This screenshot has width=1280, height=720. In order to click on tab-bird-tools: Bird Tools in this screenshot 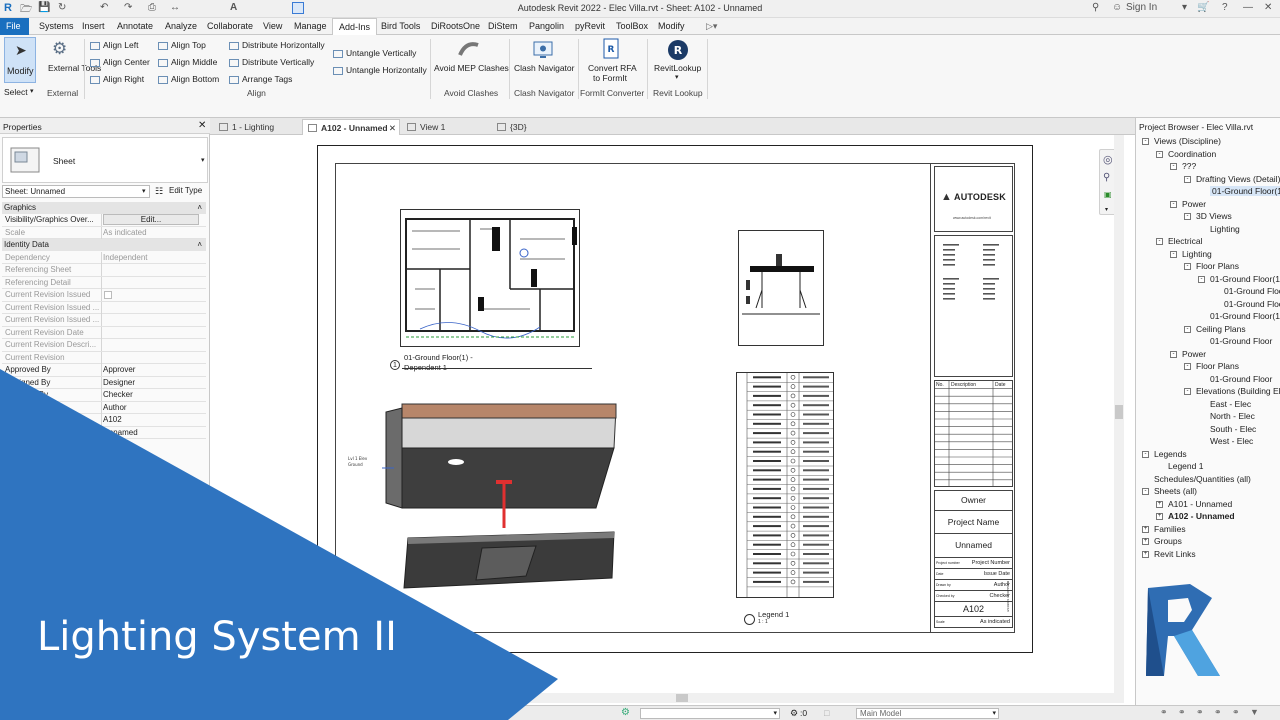, I will do `click(400, 26)`.